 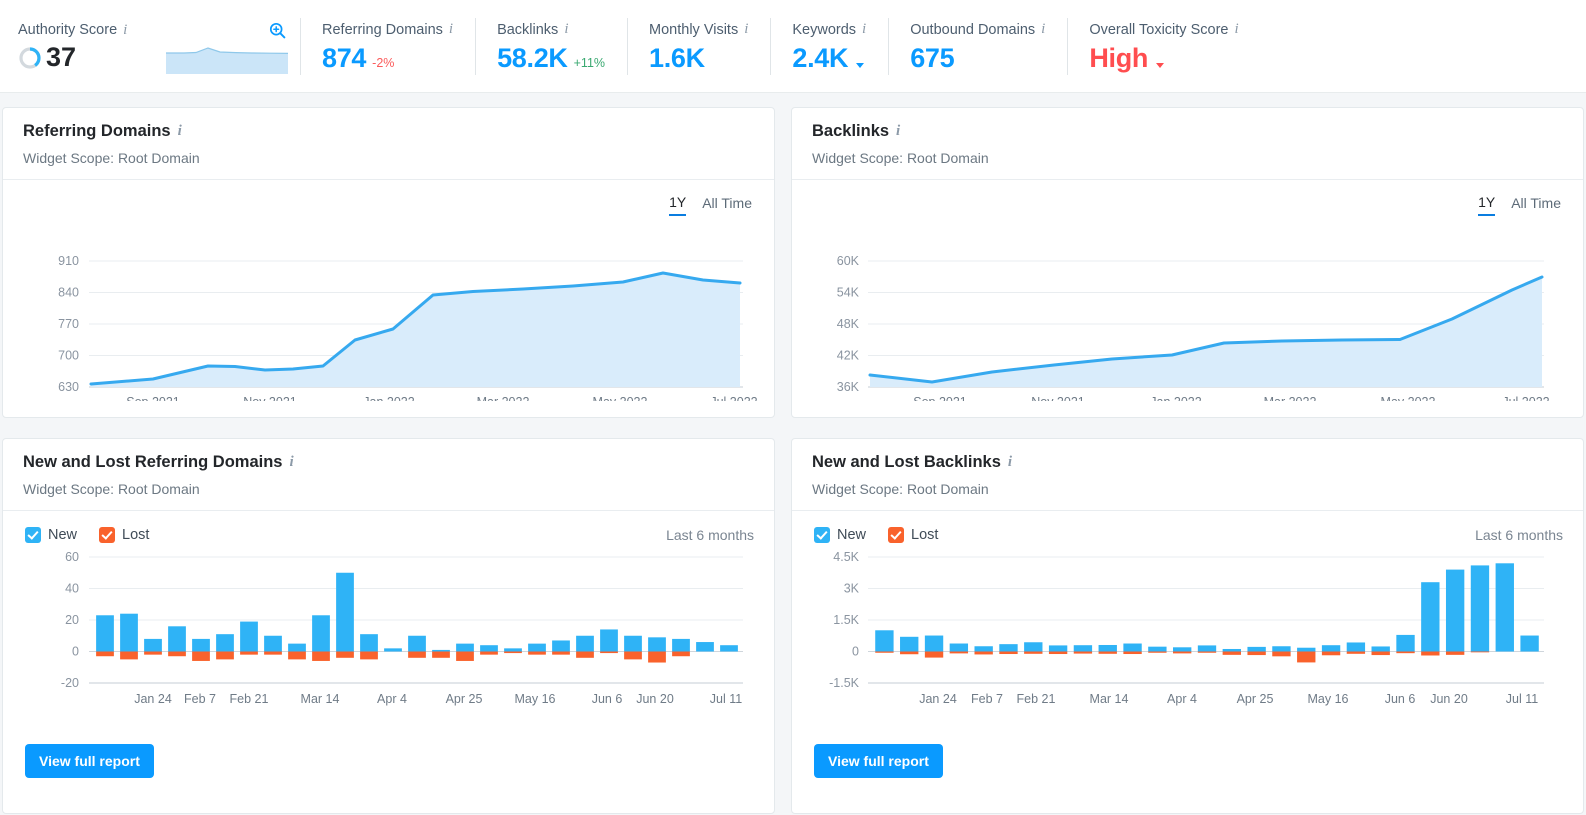 I want to click on checkbox-lost-icon, so click(x=896, y=535).